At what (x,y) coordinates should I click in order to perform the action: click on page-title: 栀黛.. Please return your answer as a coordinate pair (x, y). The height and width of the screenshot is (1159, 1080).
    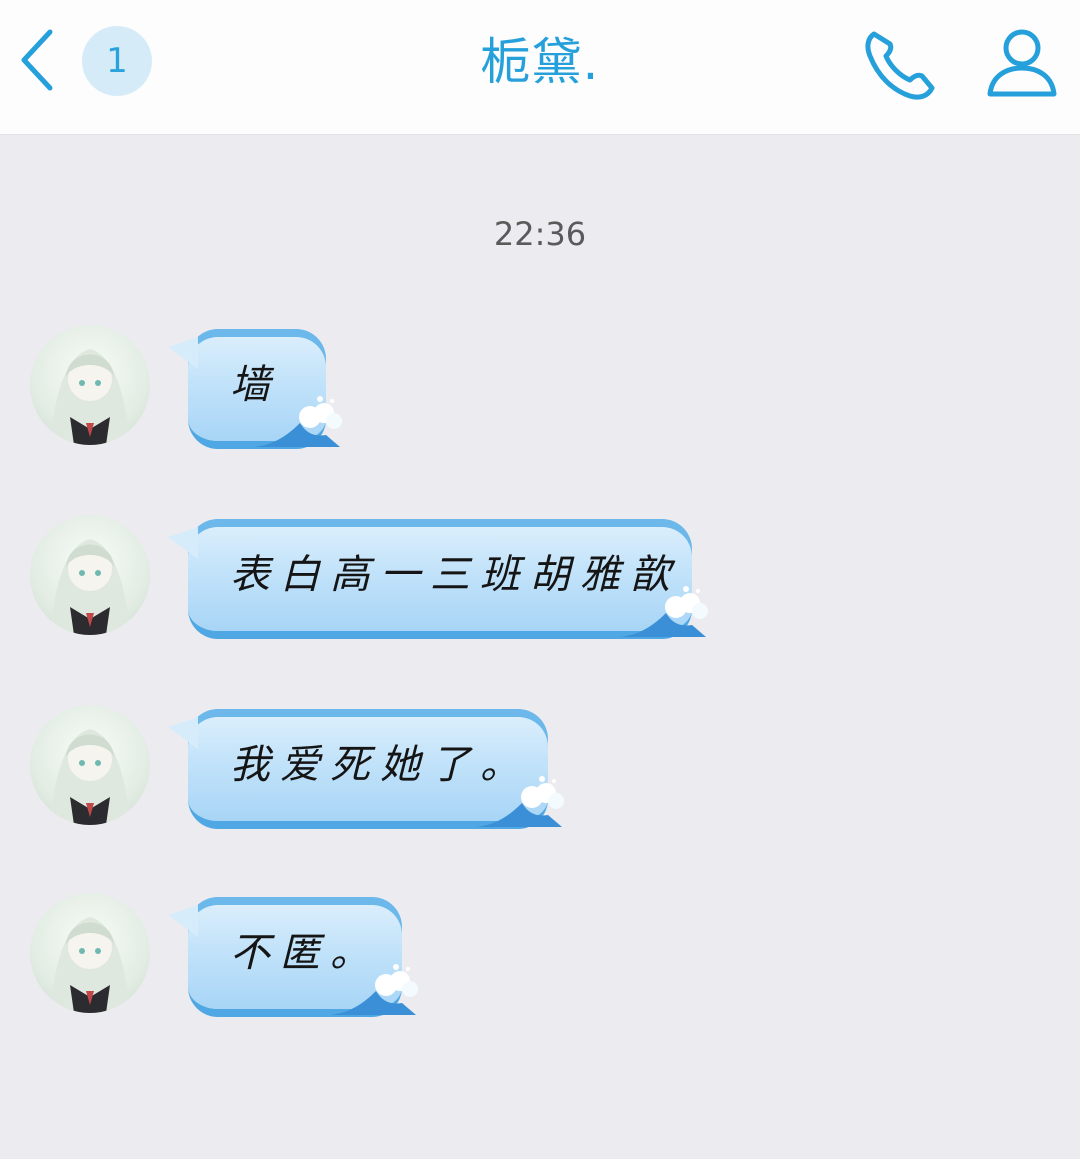
    Looking at the image, I should click on (540, 62).